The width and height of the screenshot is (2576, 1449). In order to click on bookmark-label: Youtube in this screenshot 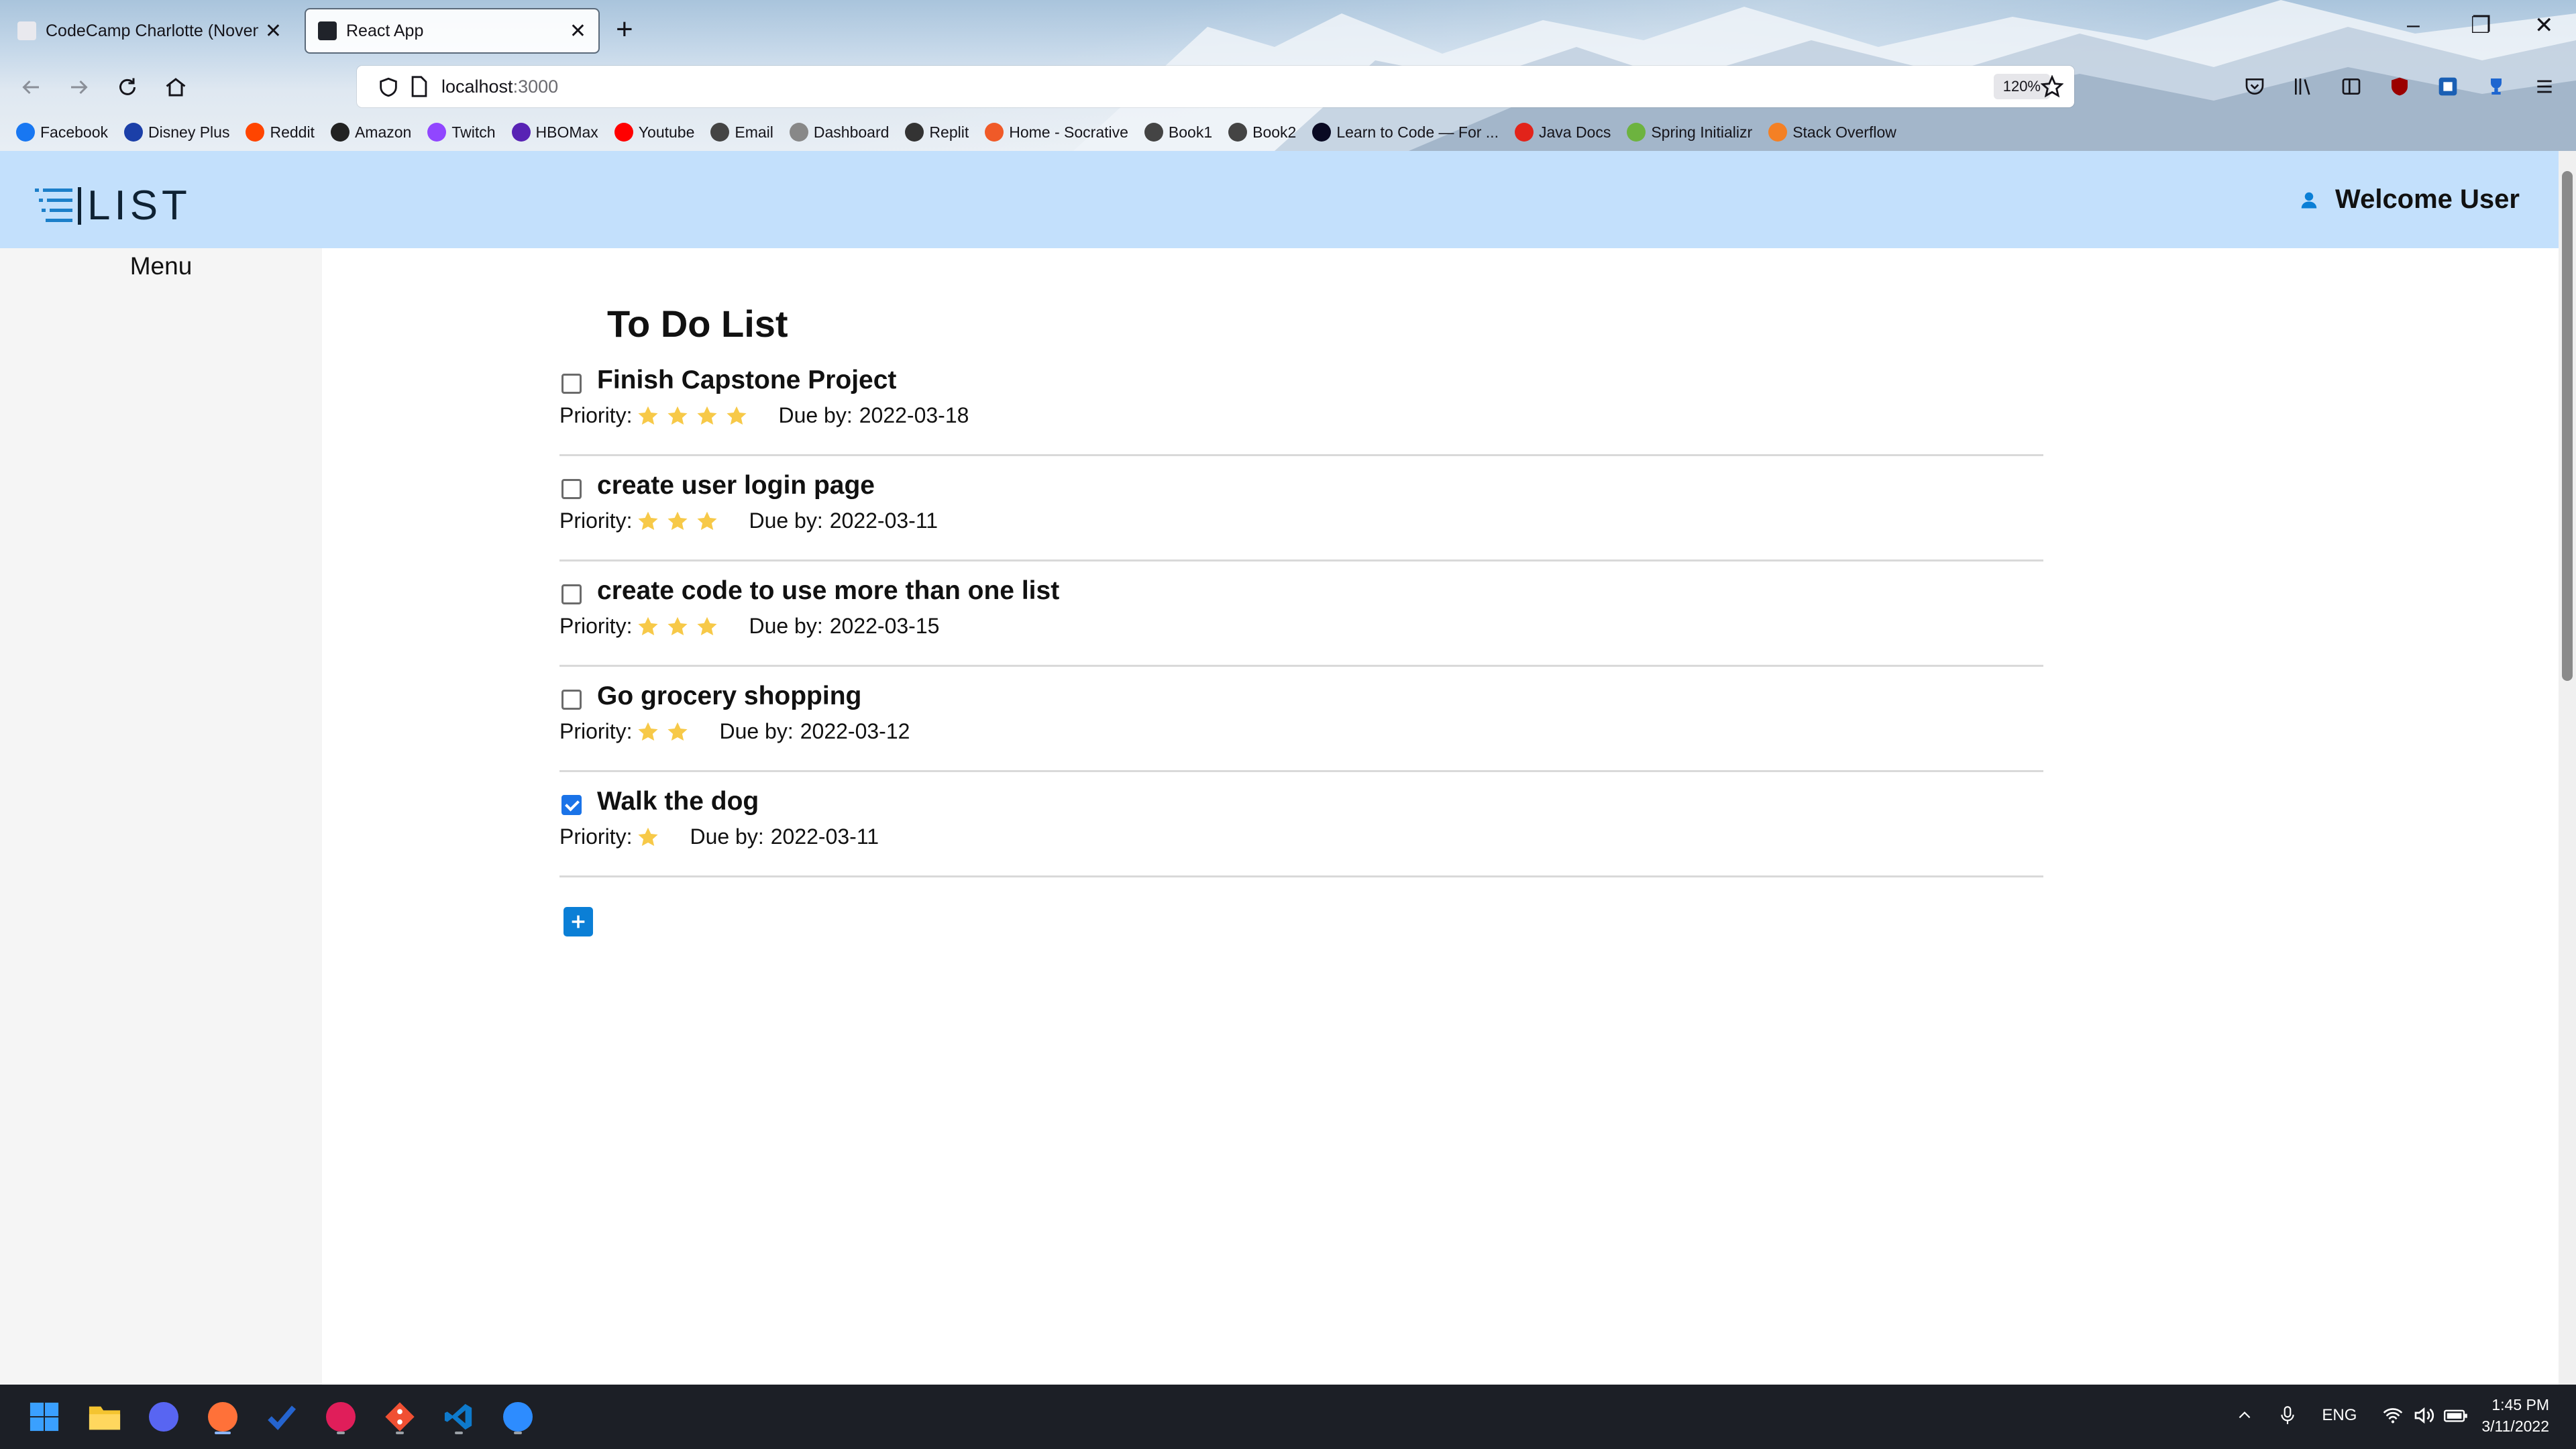, I will do `click(666, 132)`.